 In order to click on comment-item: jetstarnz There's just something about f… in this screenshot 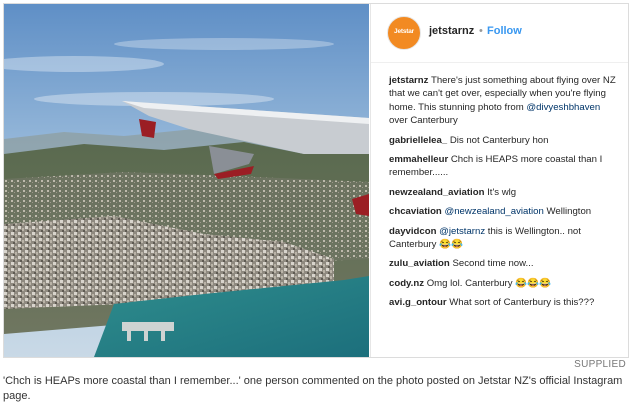, I will do `click(503, 101)`.